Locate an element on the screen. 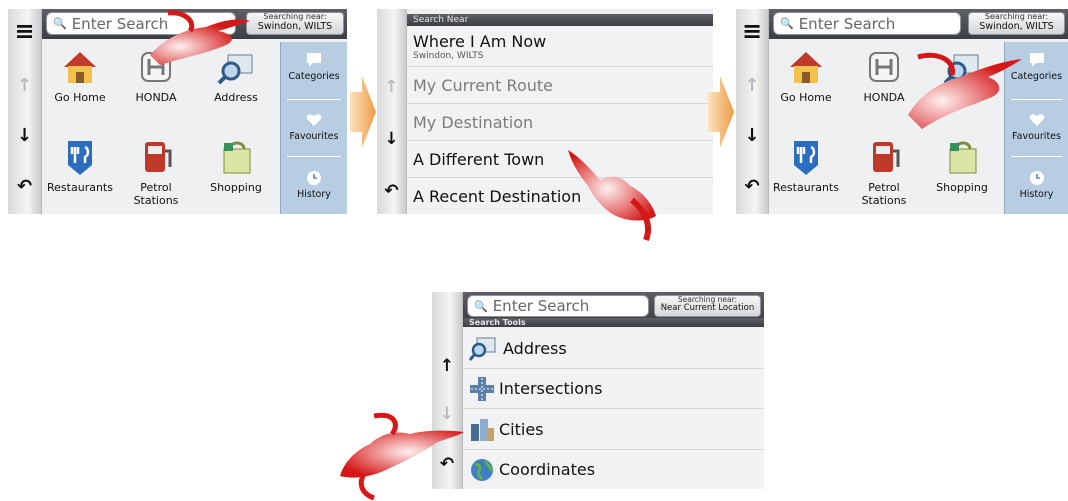 This screenshot has height=501, width=1068. searching-near-value: Near Current Location is located at coordinates (707, 308).